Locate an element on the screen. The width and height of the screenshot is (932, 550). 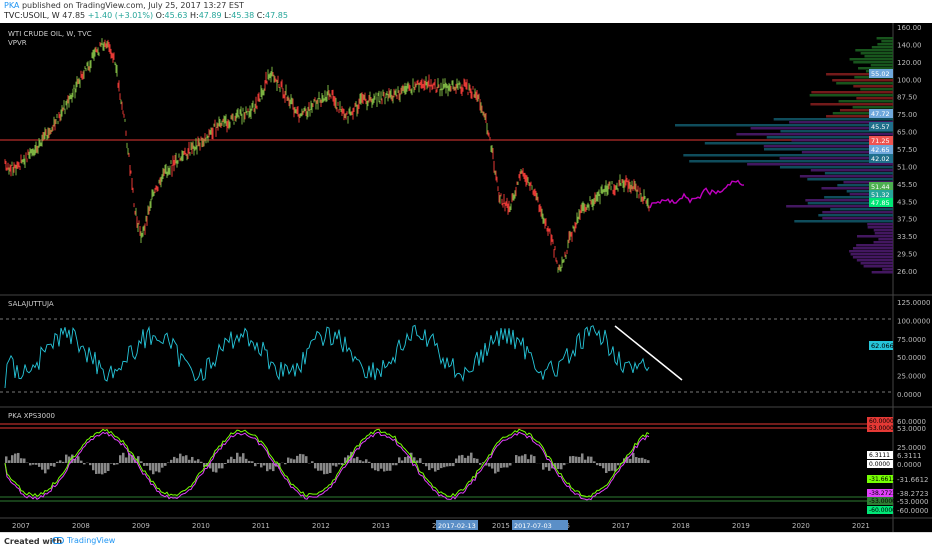
price-axis-label: 51.00 is located at coordinates (907, 167).